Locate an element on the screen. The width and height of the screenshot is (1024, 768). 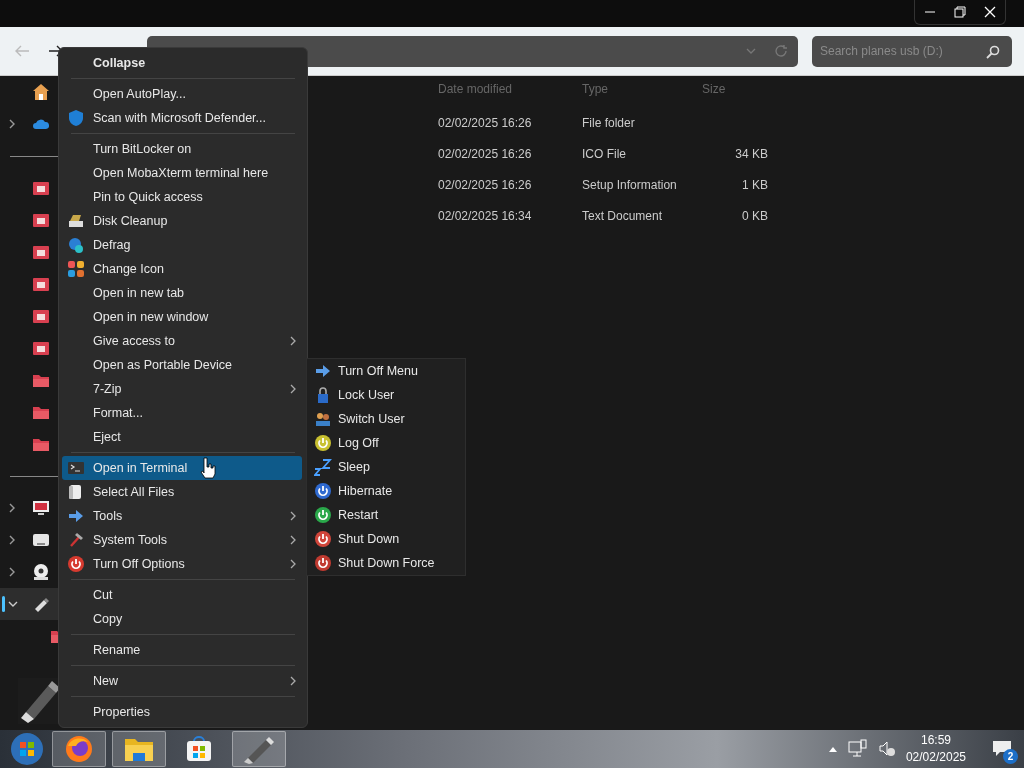
menu-item: Switch User is located at coordinates (386, 419).